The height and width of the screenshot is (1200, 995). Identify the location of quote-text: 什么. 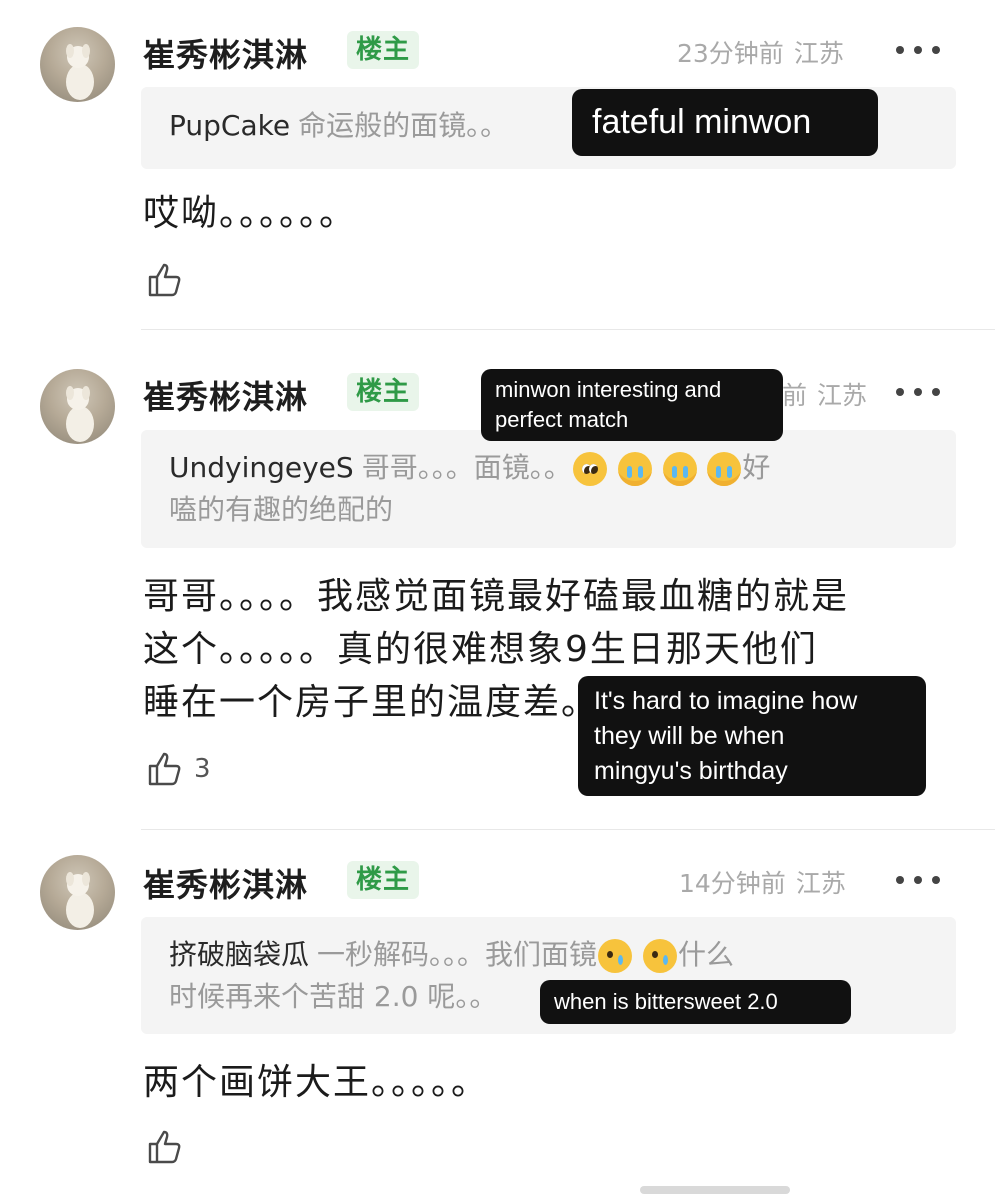
(705, 954).